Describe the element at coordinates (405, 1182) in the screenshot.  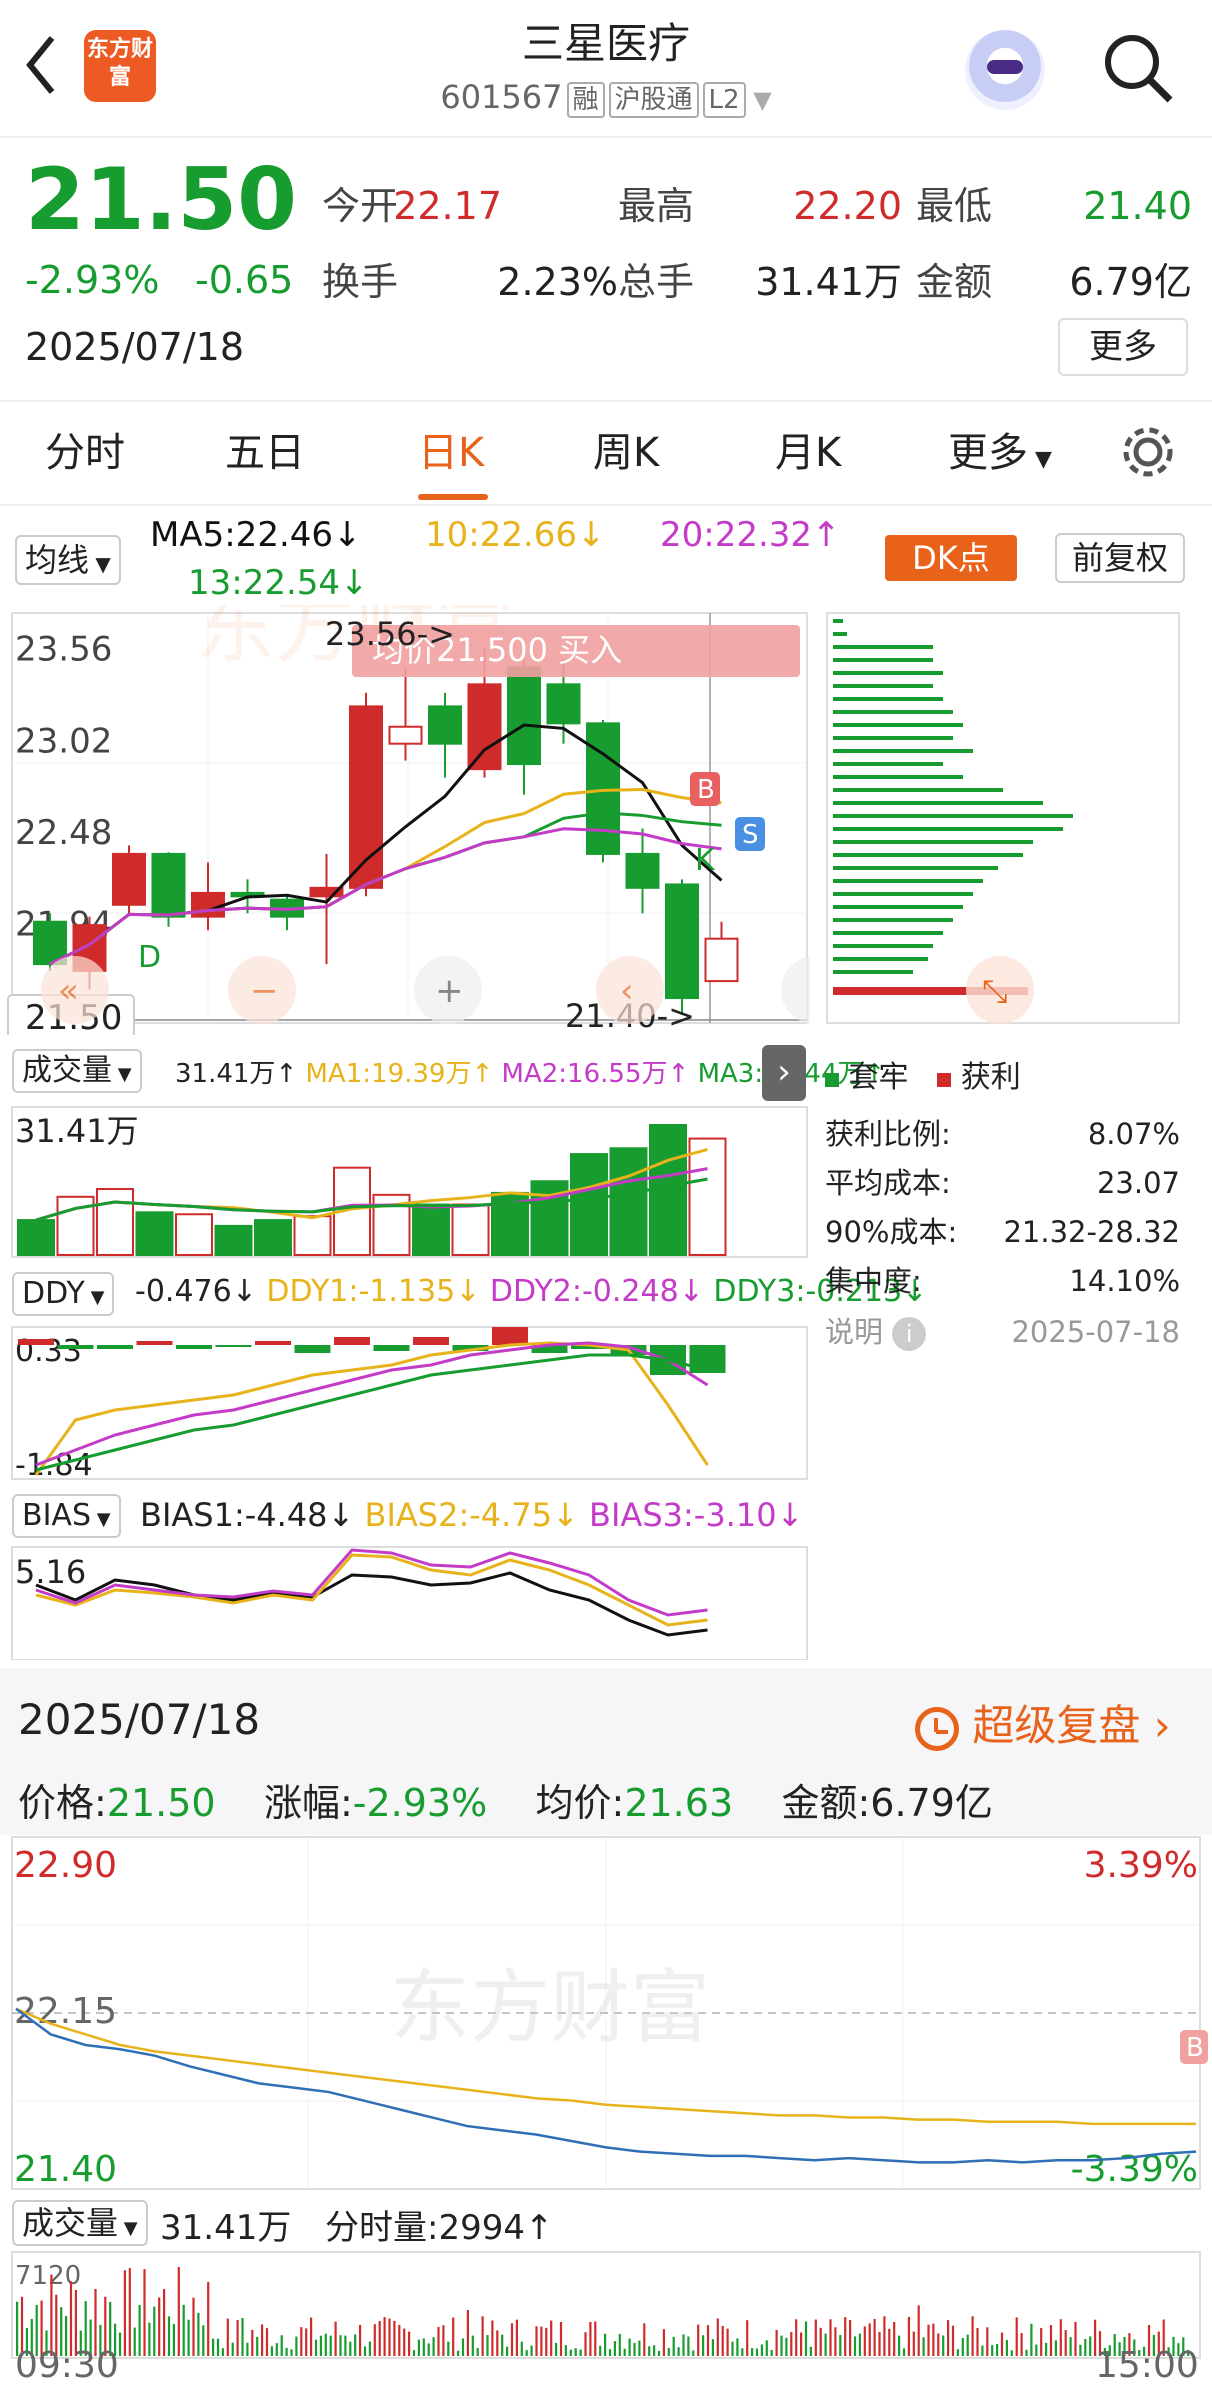
I see `volume-chart: 31.41万` at that location.